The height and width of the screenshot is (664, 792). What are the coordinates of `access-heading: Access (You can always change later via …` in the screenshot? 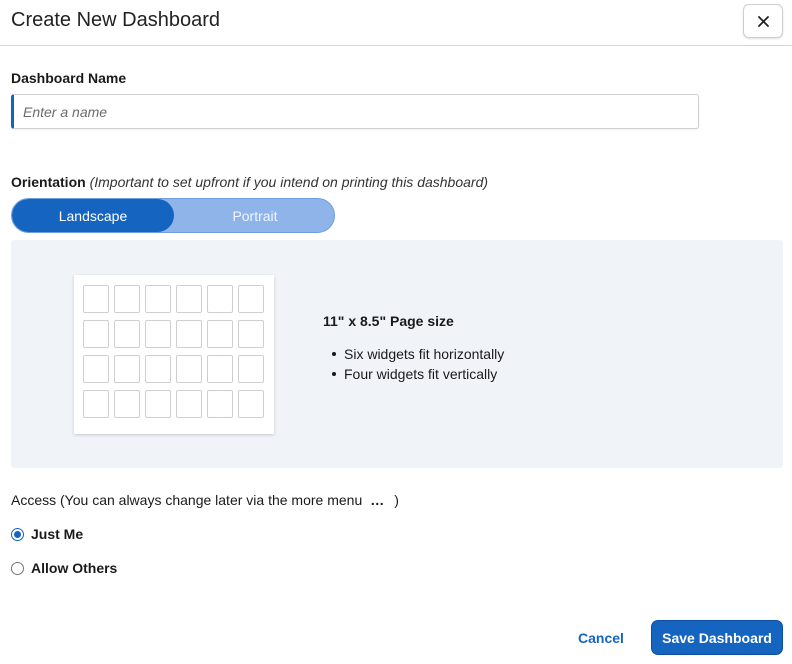 It's located at (205, 500).